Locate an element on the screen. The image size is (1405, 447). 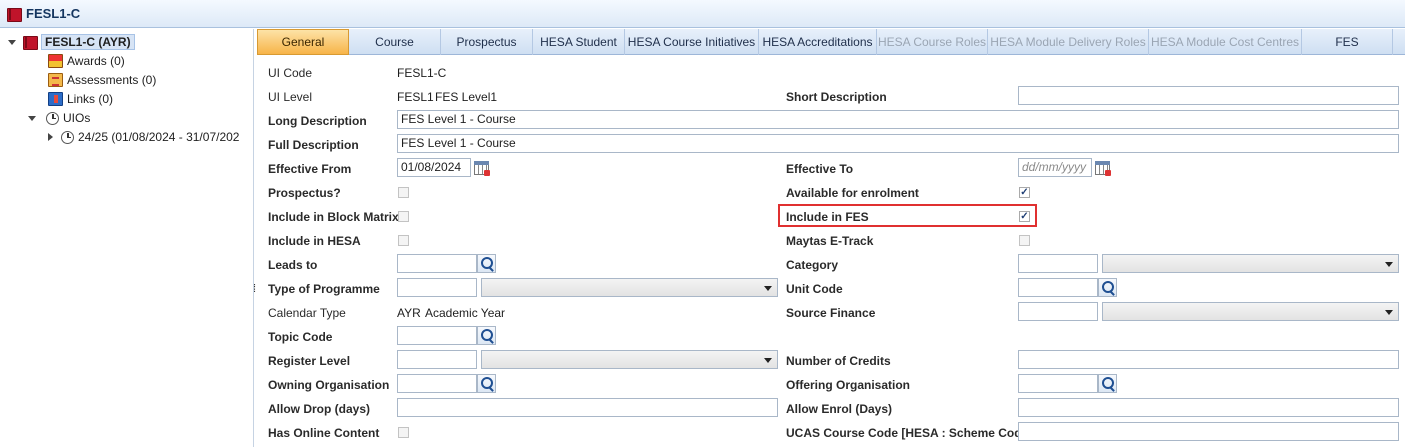
tree-item-assessments: Assessments (0) is located at coordinates (102, 80).